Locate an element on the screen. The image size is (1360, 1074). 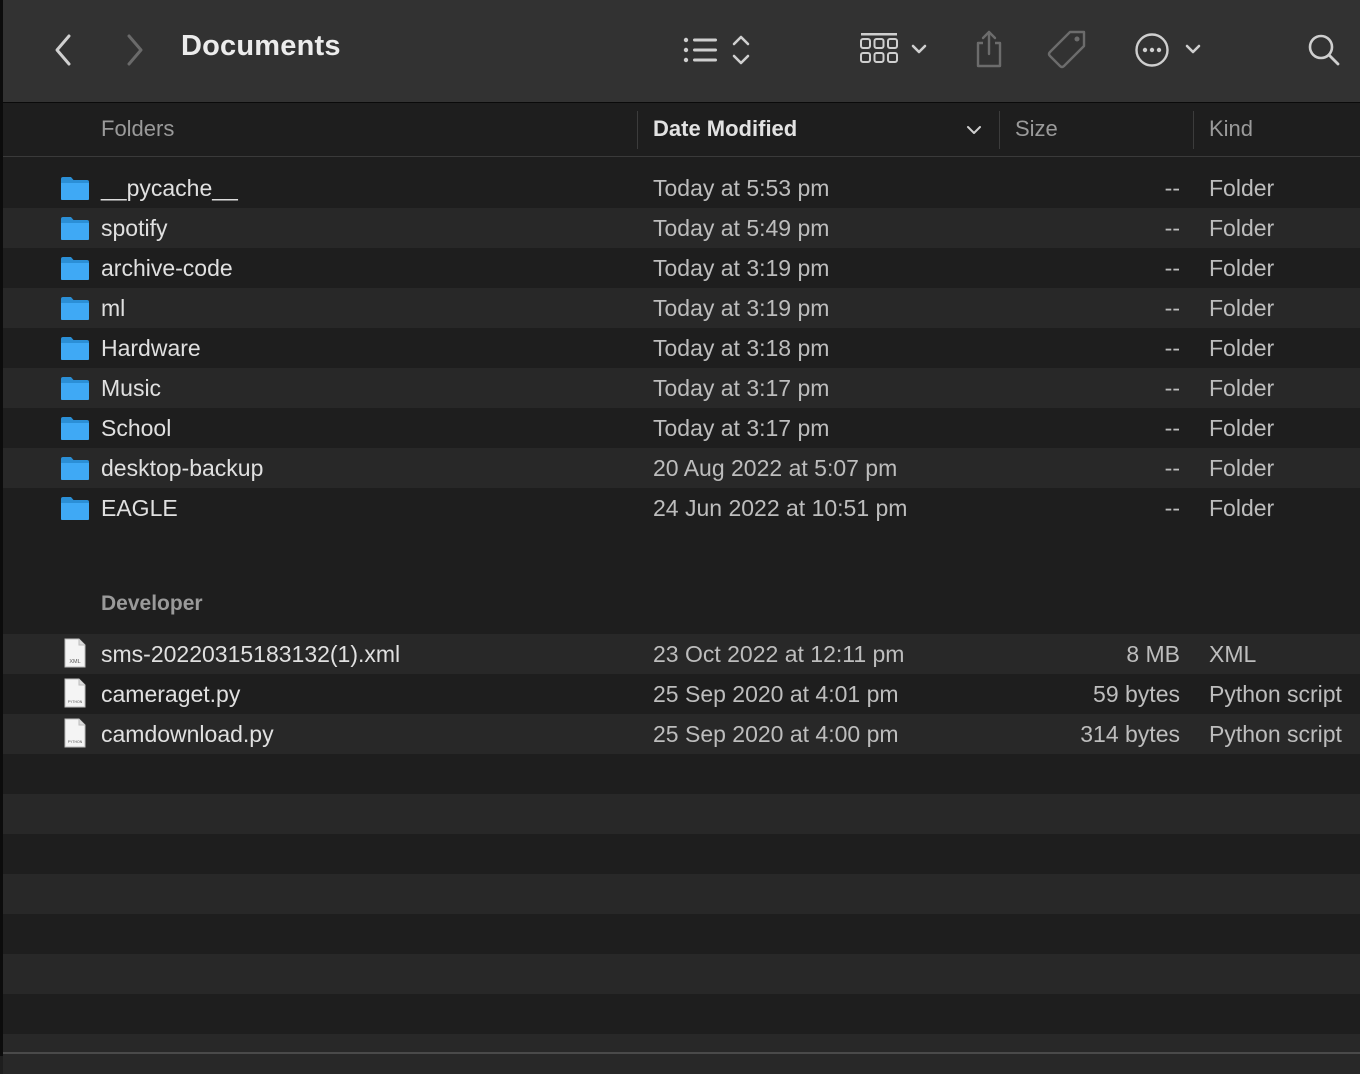
item-name: ml is located at coordinates (113, 308).